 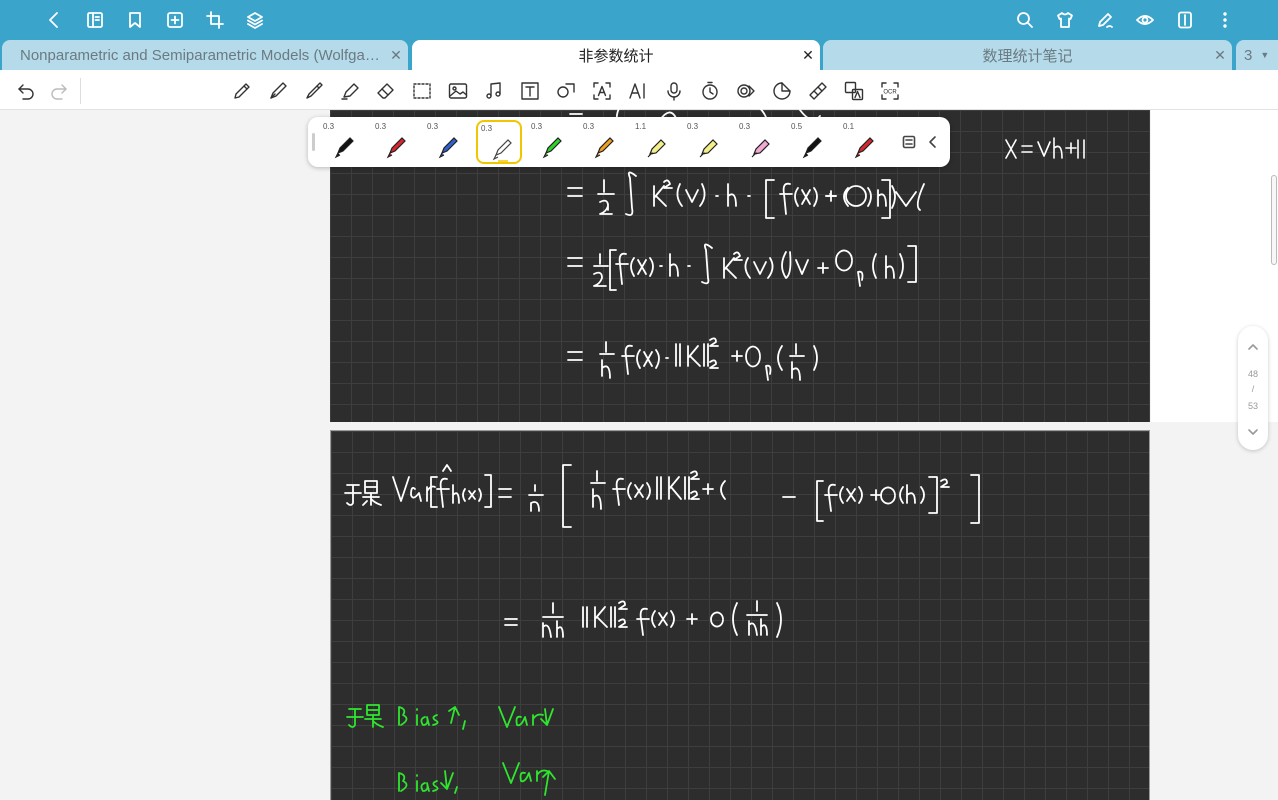 I want to click on pen-size-label: 0.5, so click(x=797, y=126).